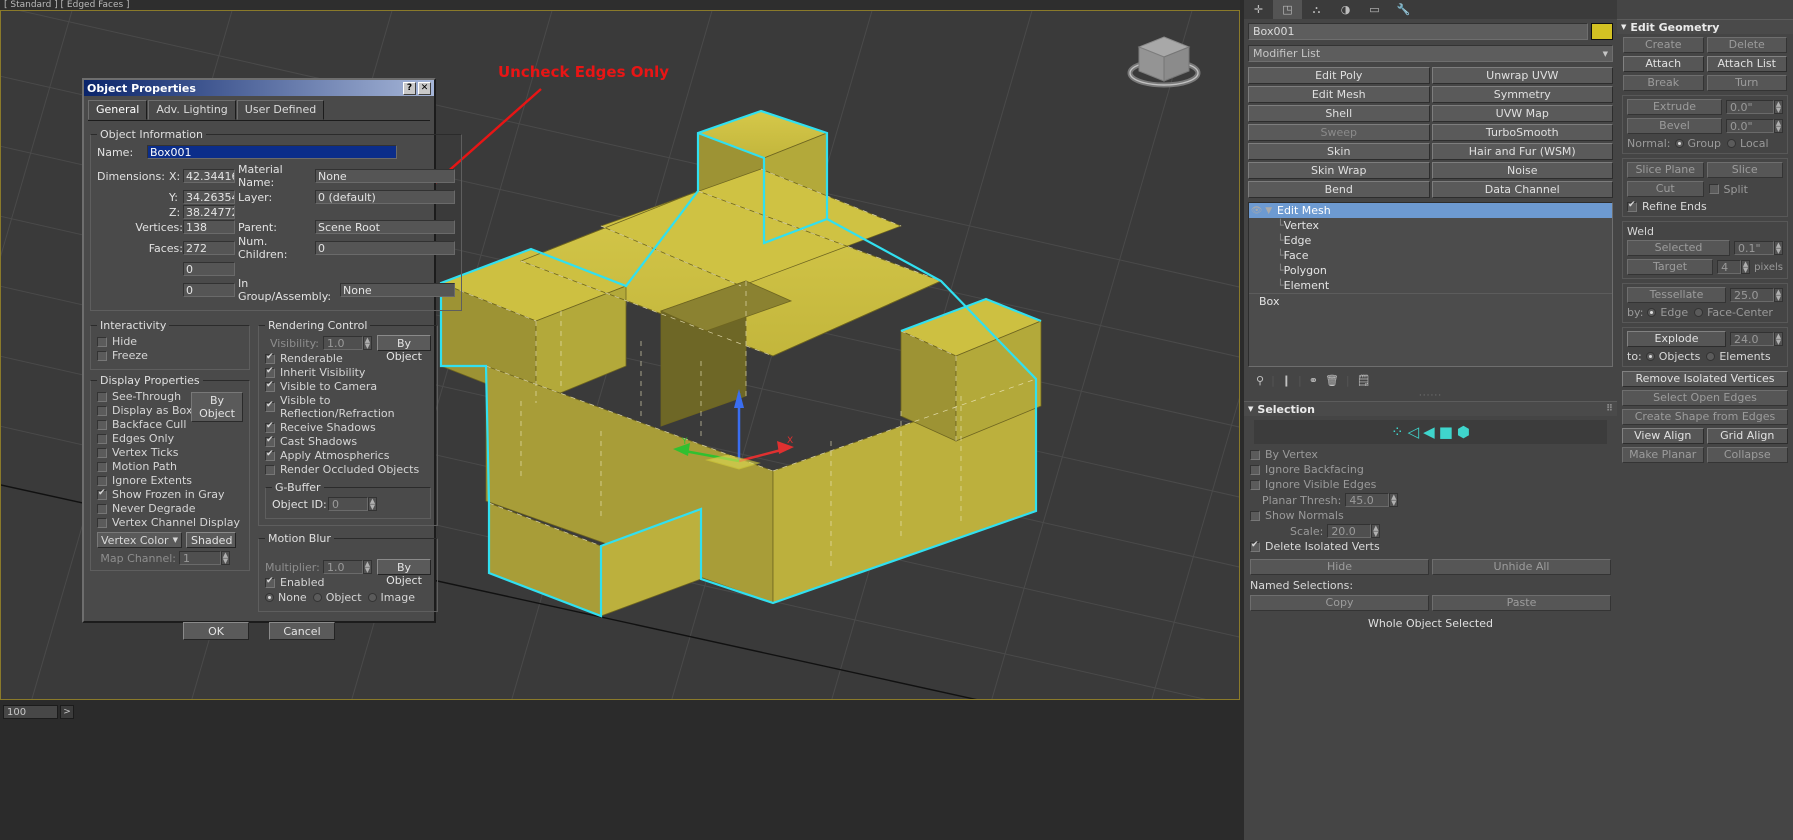 This screenshot has height=840, width=1793. I want to click on stack-item-face: └ Face, so click(1430, 255).